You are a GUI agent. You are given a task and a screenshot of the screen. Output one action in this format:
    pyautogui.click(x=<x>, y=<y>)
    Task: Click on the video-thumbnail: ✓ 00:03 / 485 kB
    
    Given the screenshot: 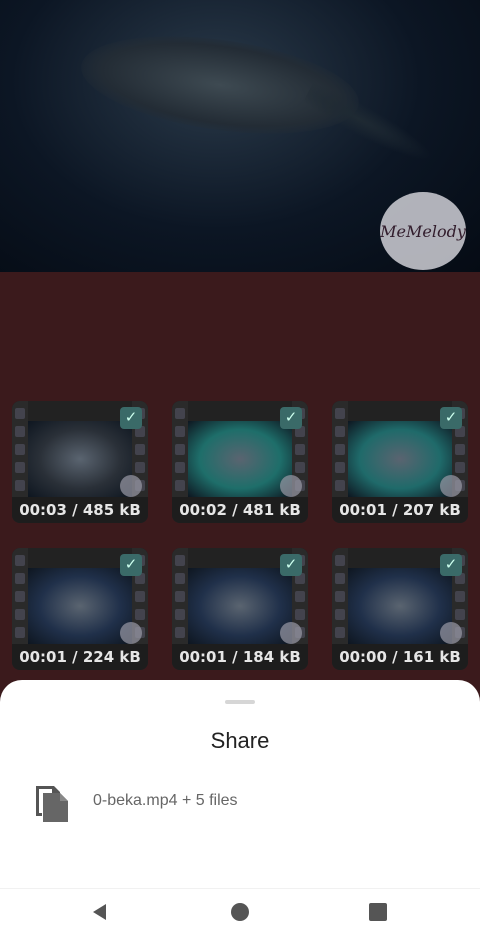 What is the action you would take?
    pyautogui.click(x=80, y=462)
    